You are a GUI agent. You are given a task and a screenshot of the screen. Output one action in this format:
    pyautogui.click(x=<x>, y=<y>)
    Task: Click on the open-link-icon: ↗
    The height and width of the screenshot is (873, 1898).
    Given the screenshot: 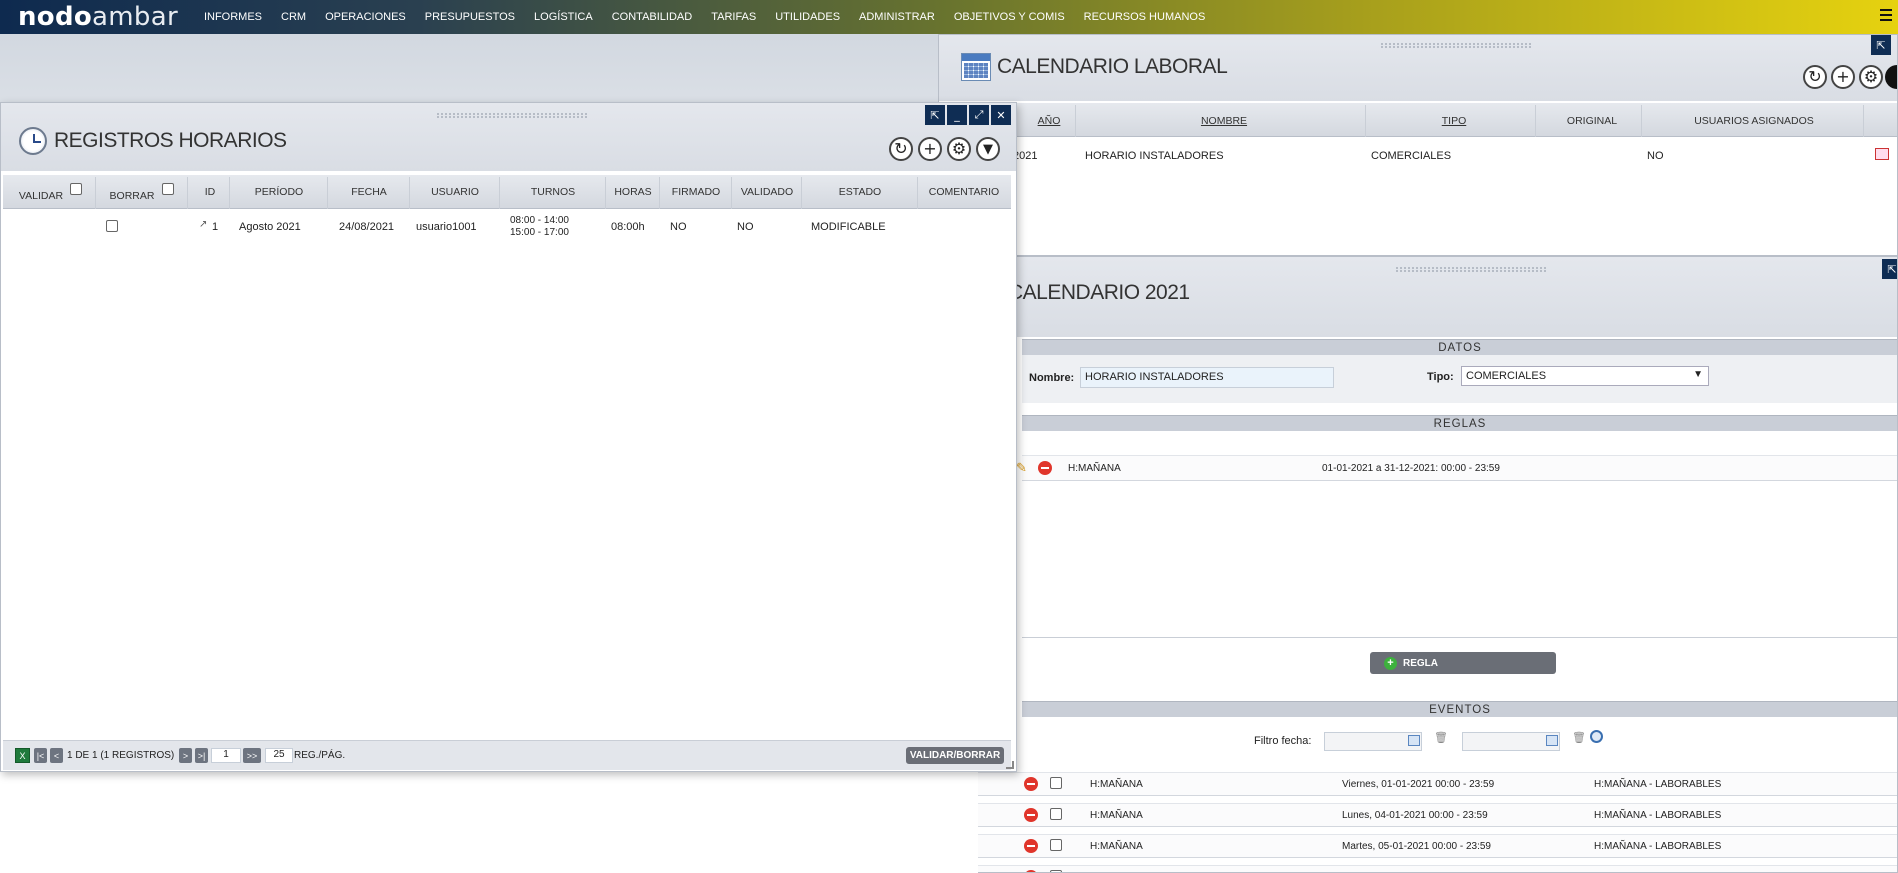 What is the action you would take?
    pyautogui.click(x=203, y=224)
    